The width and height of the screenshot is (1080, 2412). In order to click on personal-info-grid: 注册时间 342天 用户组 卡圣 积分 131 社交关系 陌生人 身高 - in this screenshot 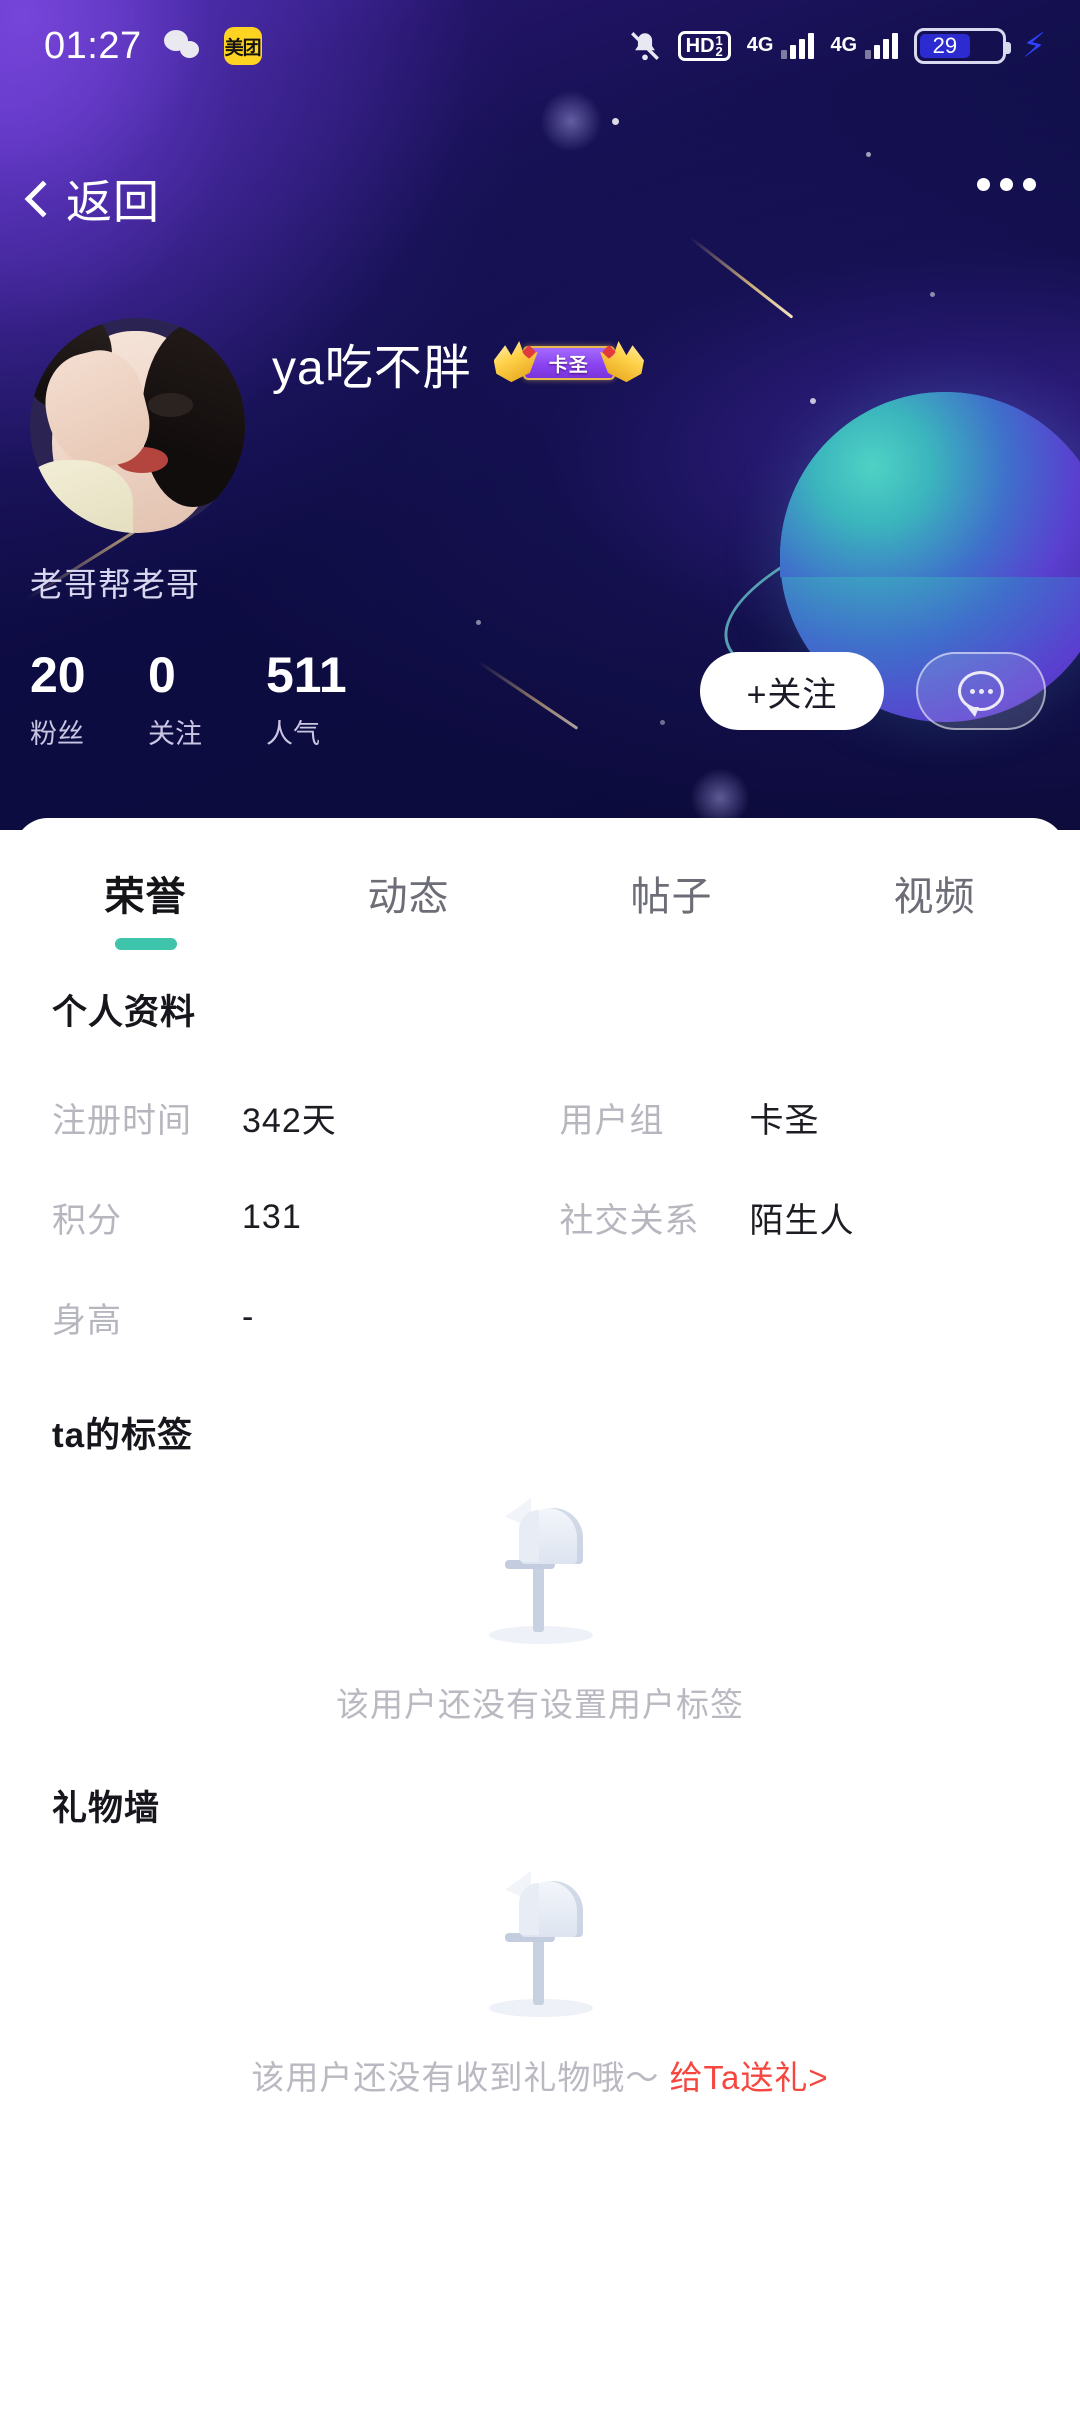, I will do `click(540, 1217)`.